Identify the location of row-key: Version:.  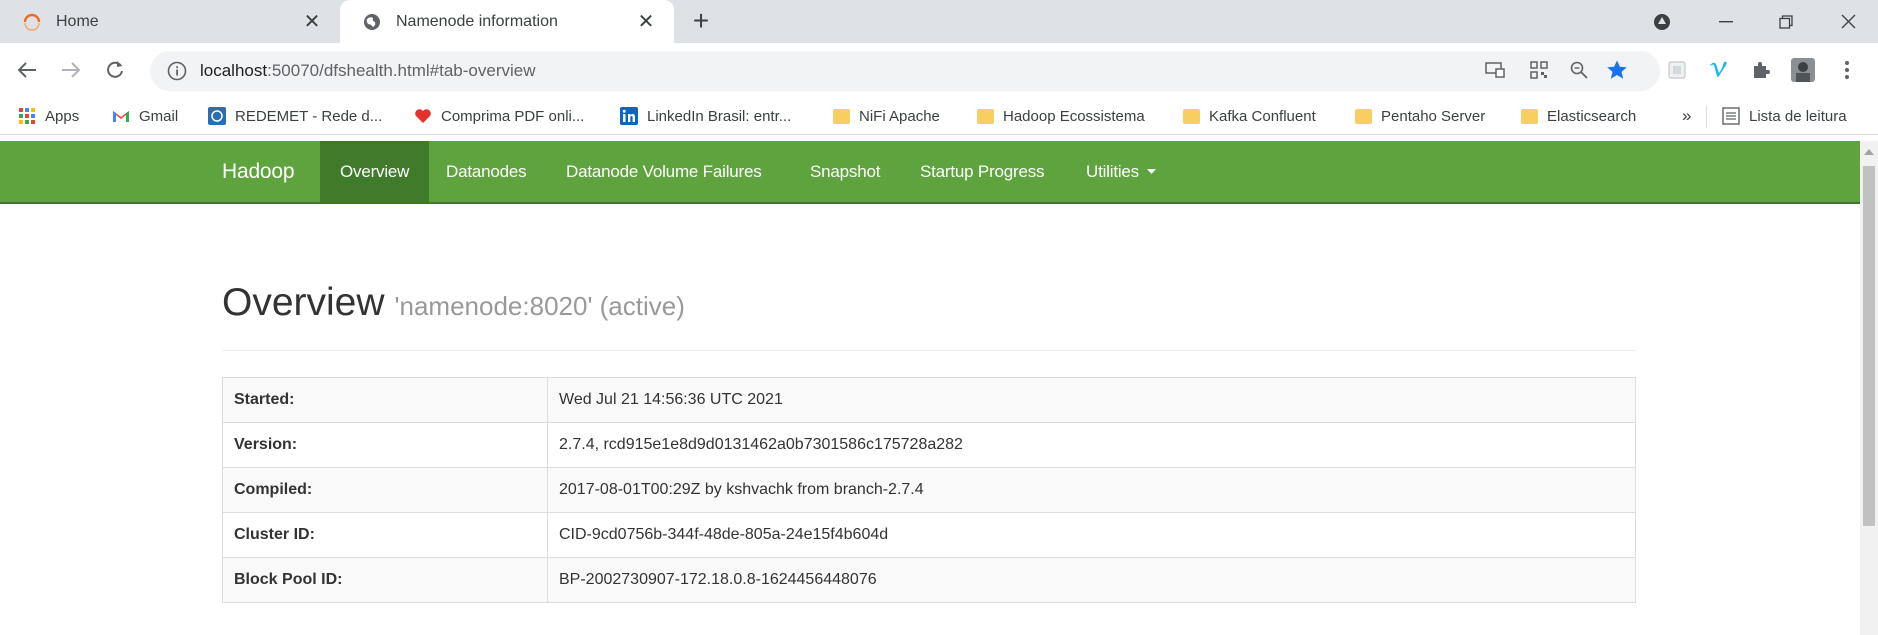
(385, 445).